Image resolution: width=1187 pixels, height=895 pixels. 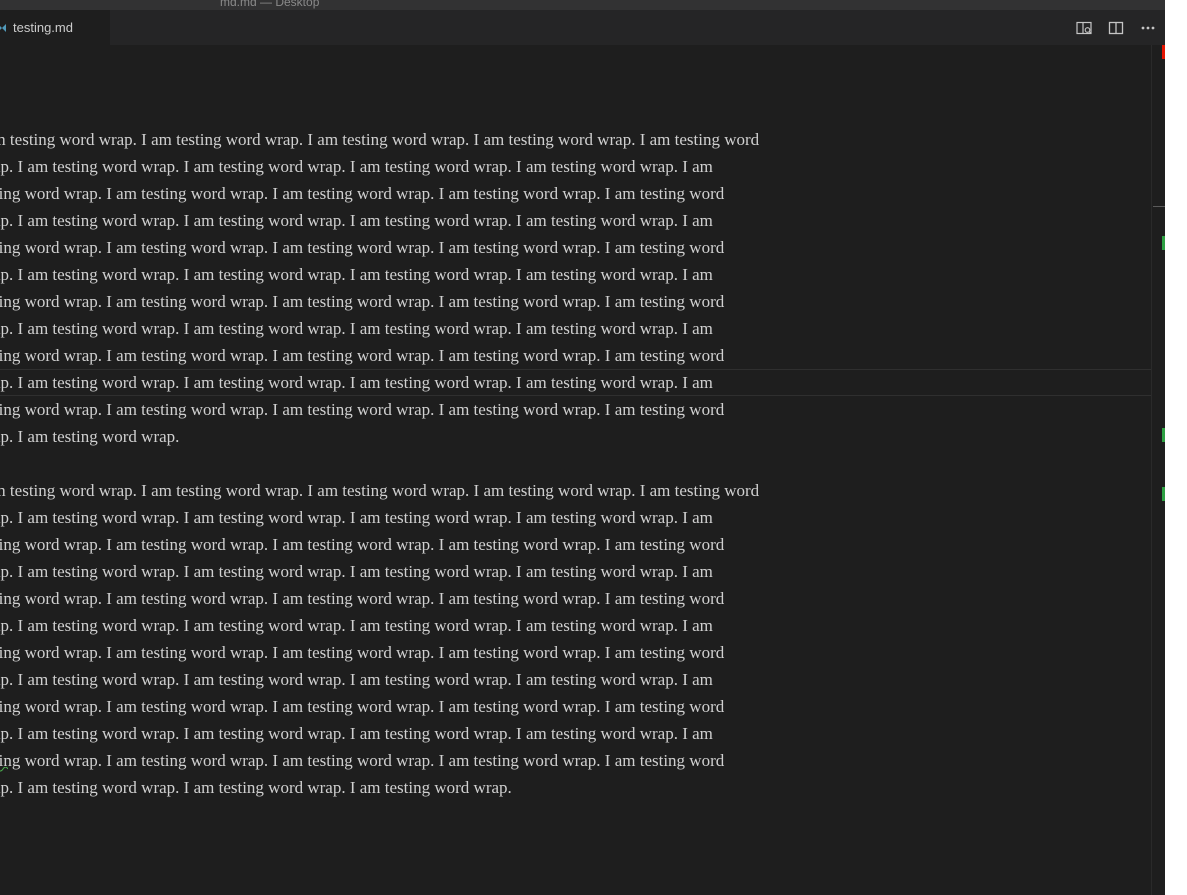 I want to click on markdown-file-icon, so click(x=3, y=27).